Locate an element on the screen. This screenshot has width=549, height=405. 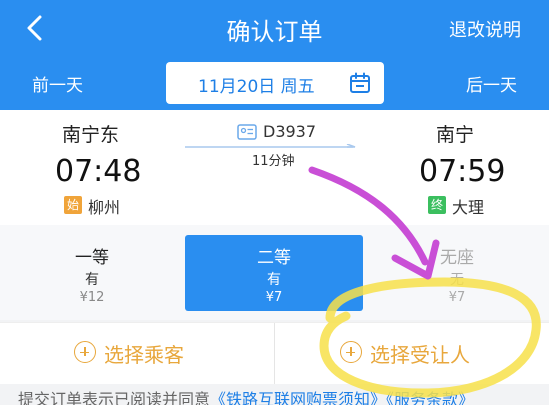
terms-notice: 提交订单表示已阅读并同意《铁路互联网购票须知》《服务条款》 is located at coordinates (274, 394).